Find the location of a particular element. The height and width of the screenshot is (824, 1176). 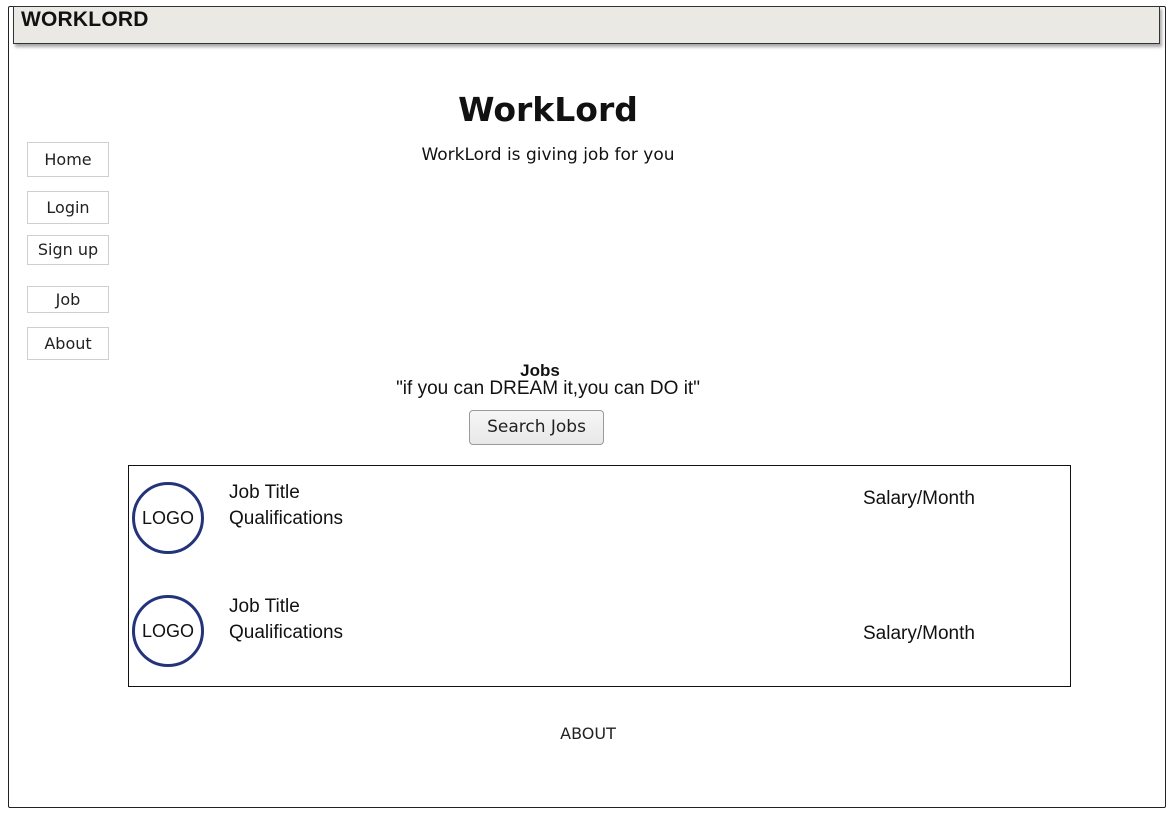

nav-job-button: Job is located at coordinates (68, 299).